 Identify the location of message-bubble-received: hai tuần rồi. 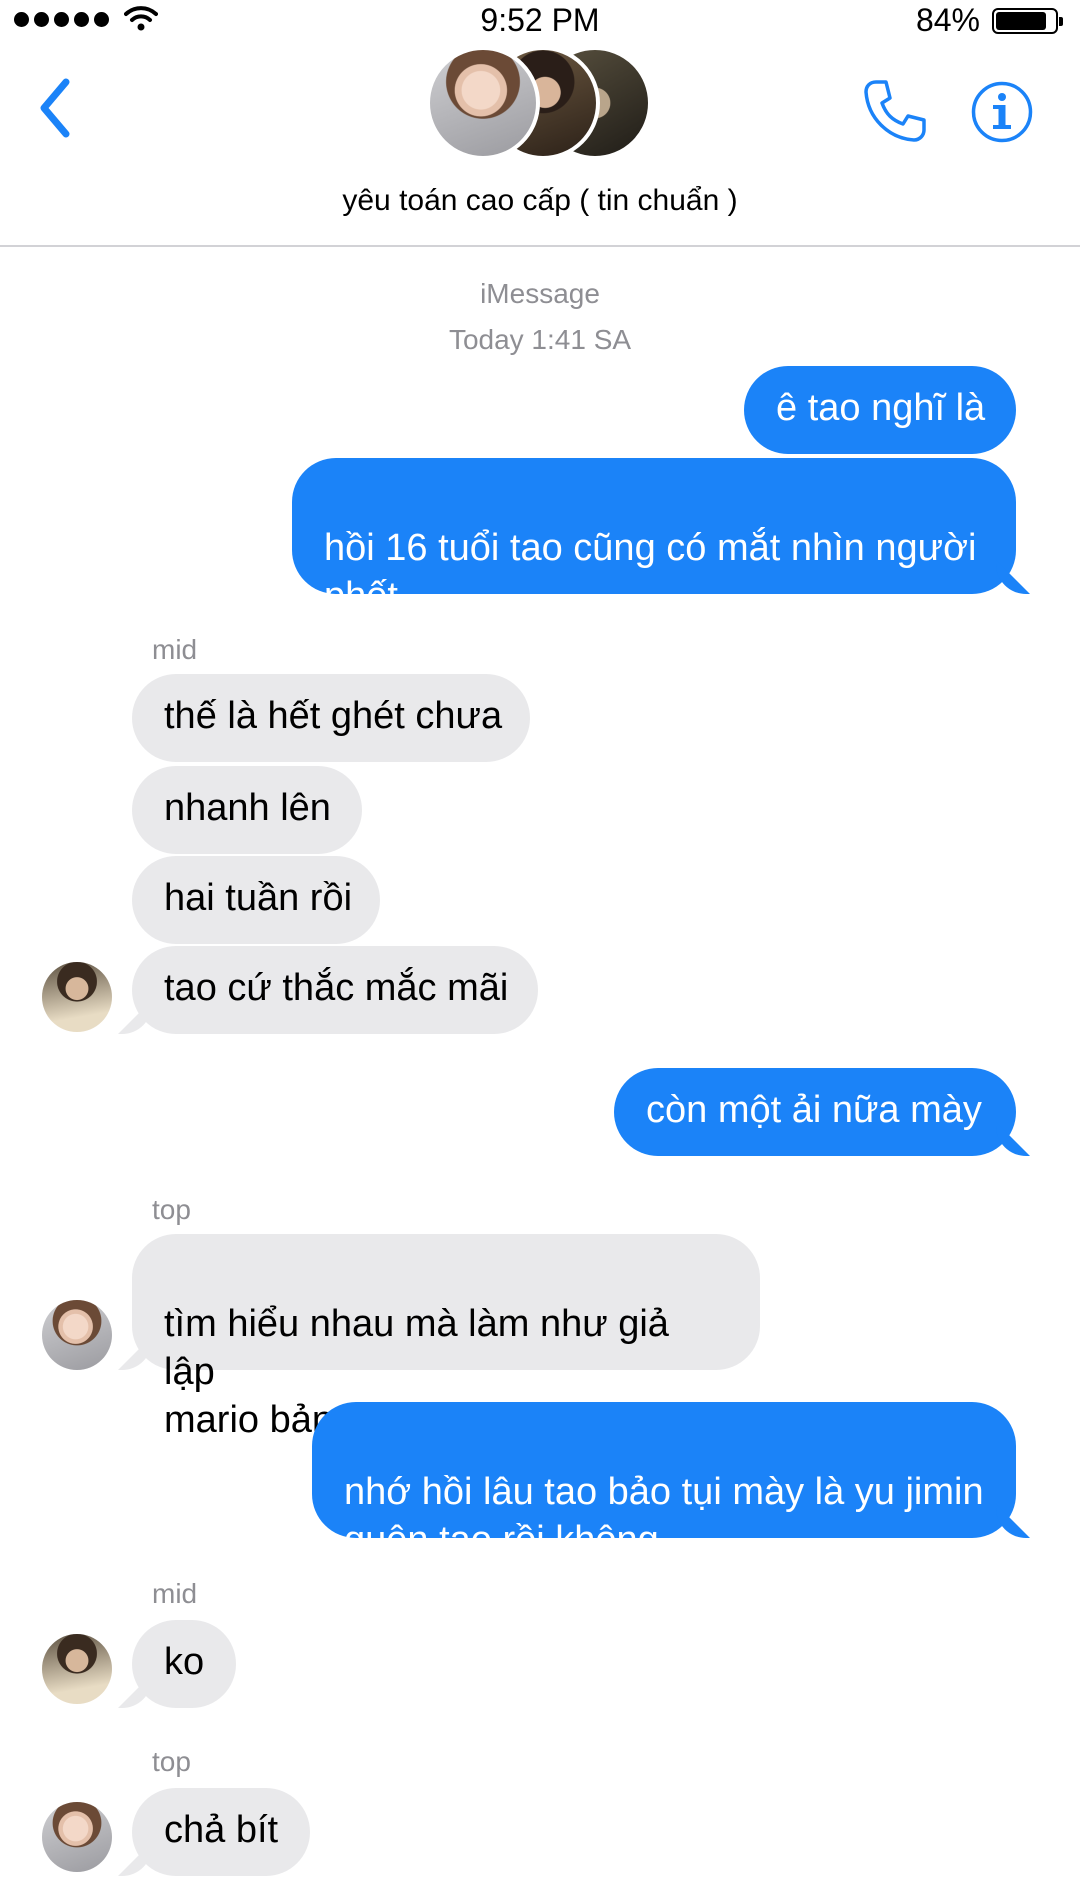
(256, 900).